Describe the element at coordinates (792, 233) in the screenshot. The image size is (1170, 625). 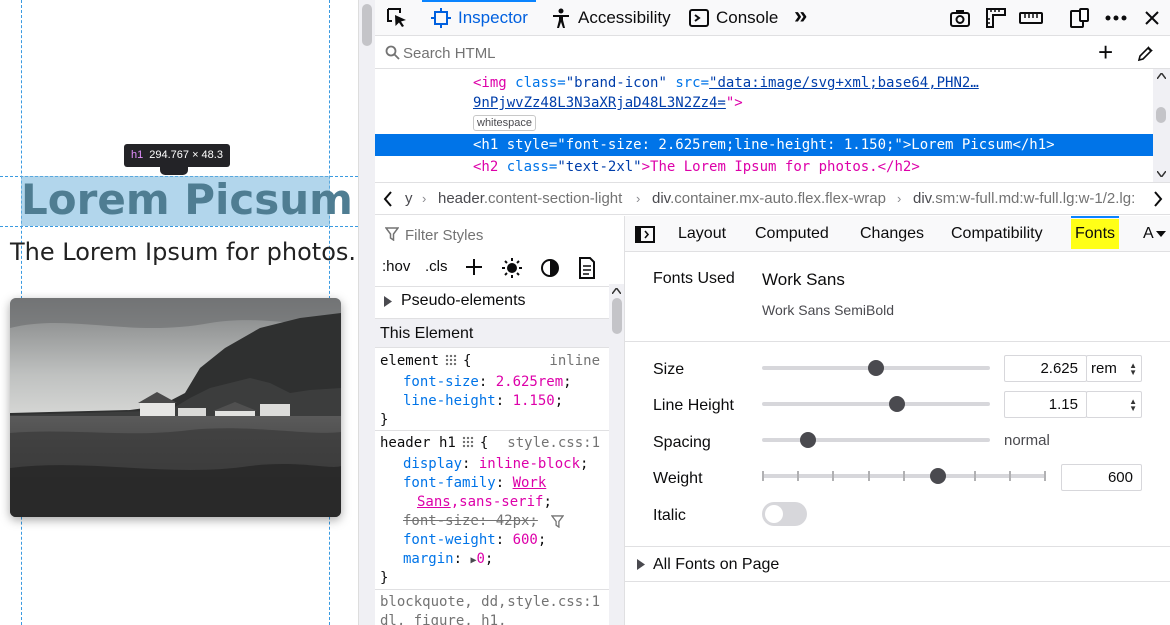
I see `tab-computed: Computed` at that location.